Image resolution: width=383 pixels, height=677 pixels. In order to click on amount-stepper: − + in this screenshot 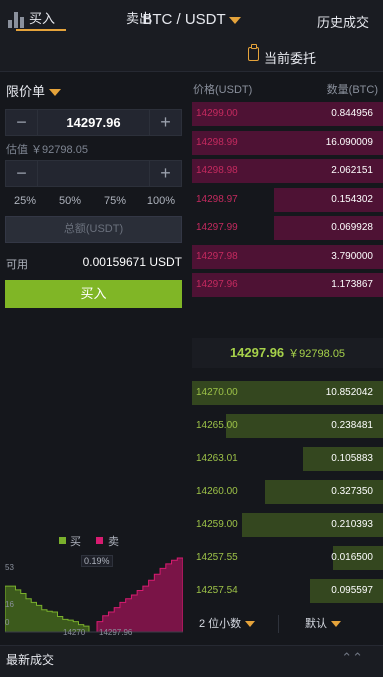, I will do `click(93, 173)`.